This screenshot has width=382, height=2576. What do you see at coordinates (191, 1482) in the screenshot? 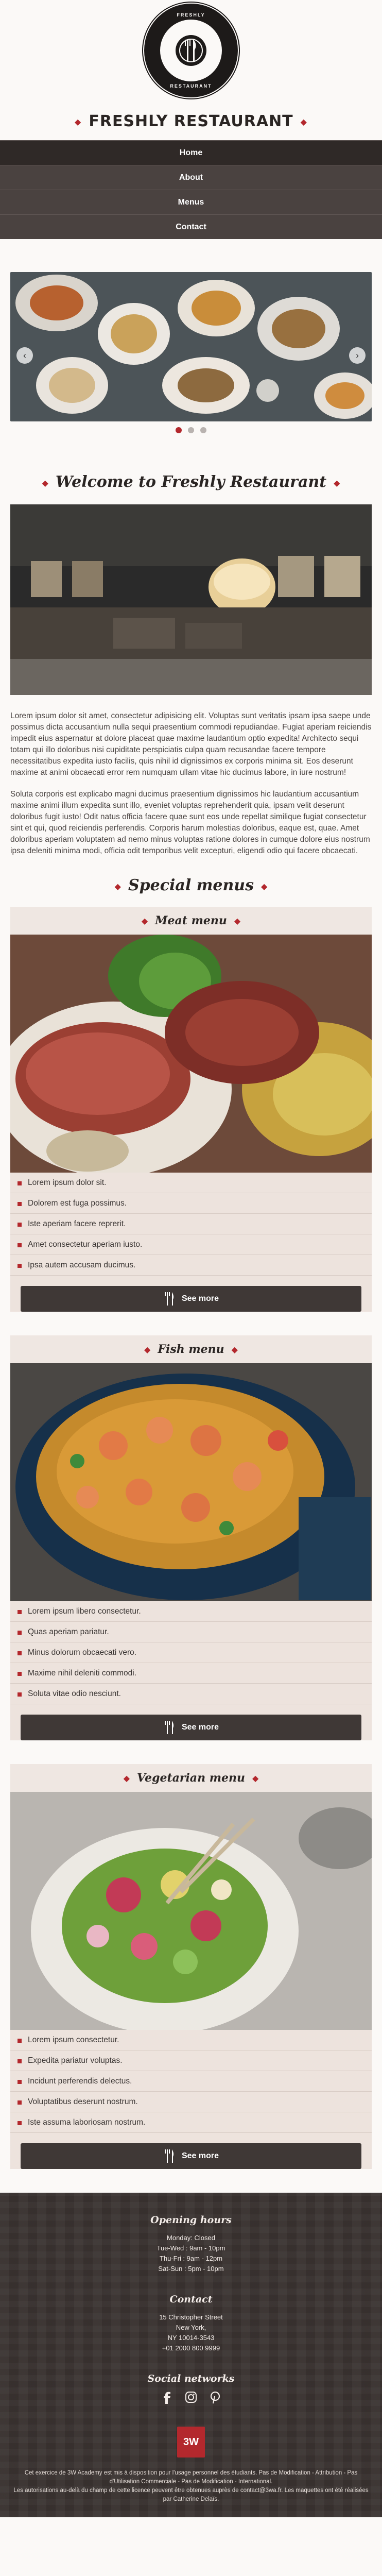
I see `fish-dish-image` at bounding box center [191, 1482].